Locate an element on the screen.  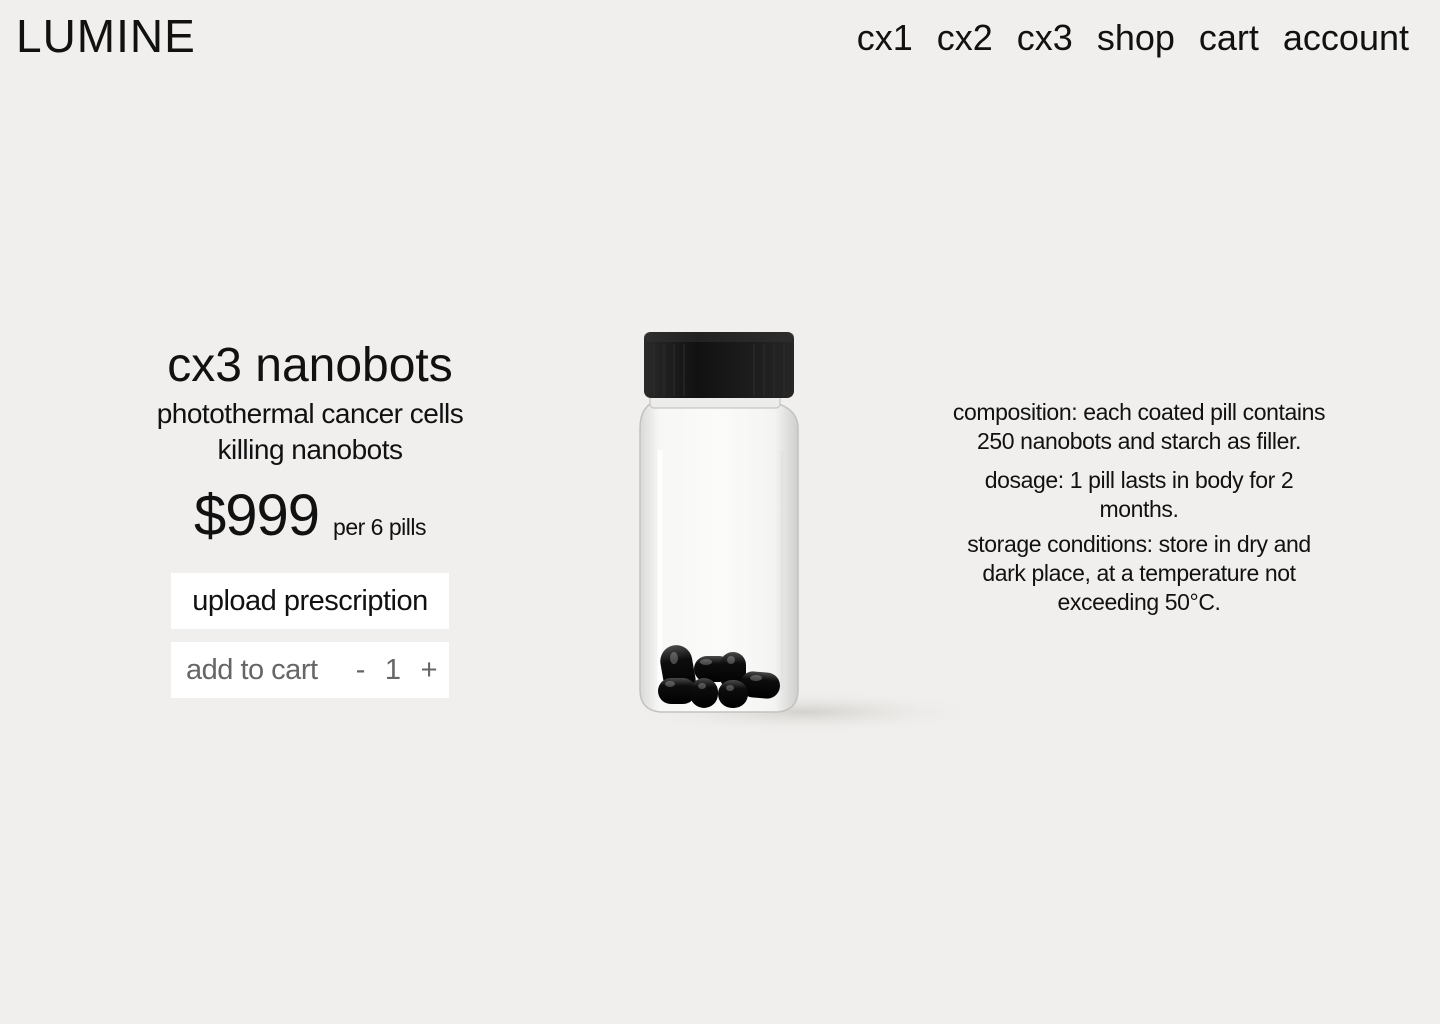
nav-cart: cart is located at coordinates (1229, 38).